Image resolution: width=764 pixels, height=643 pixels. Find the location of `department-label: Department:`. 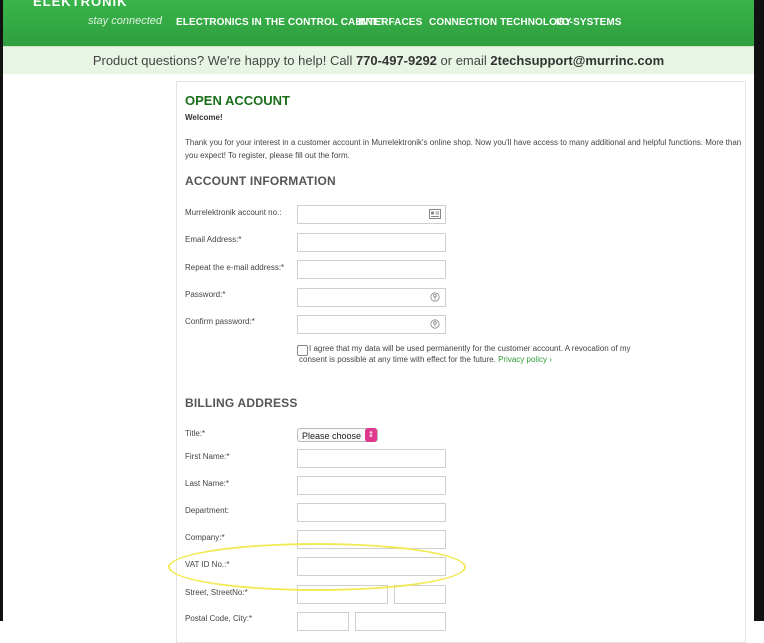

department-label: Department: is located at coordinates (207, 510).